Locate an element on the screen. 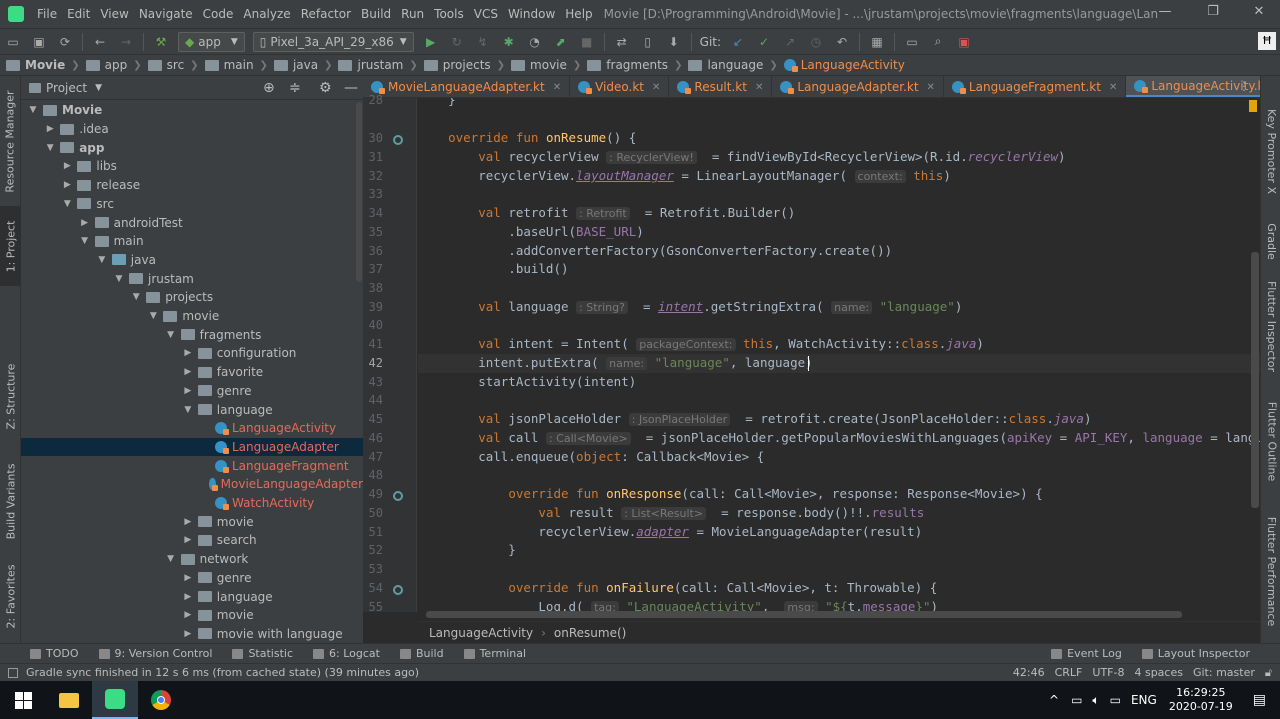 This screenshot has height=719, width=1280. module-select: ◆ app ▼ is located at coordinates (211, 41).